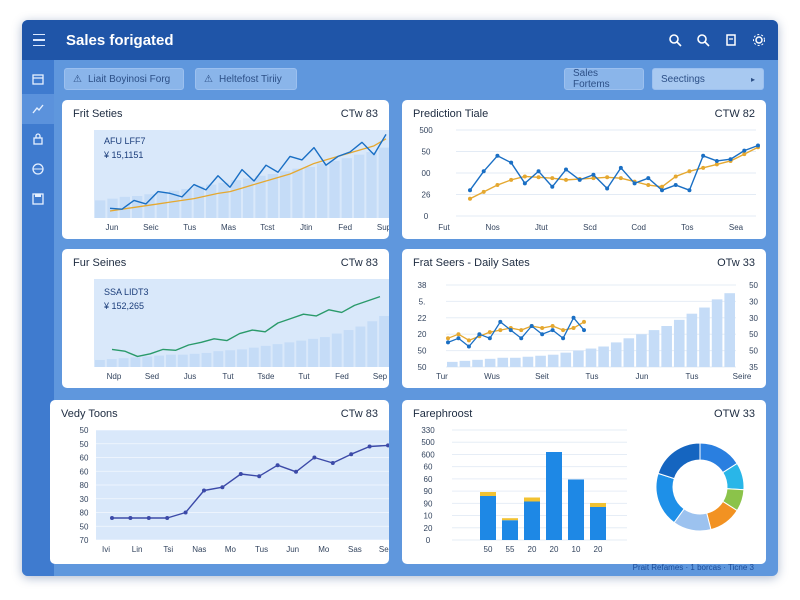 This screenshot has width=800, height=600. I want to click on toolbar-button-2: ⚠ Heltefost Tiriiy, so click(246, 79).